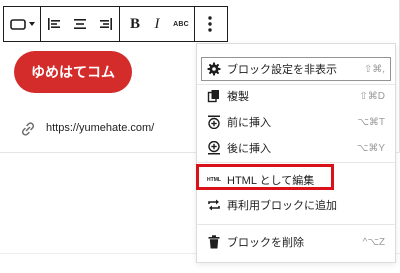 Image resolution: width=400 pixels, height=273 pixels. Describe the element at coordinates (373, 242) in the screenshot. I see `menu-item-shortcut: ^⌥Z` at that location.